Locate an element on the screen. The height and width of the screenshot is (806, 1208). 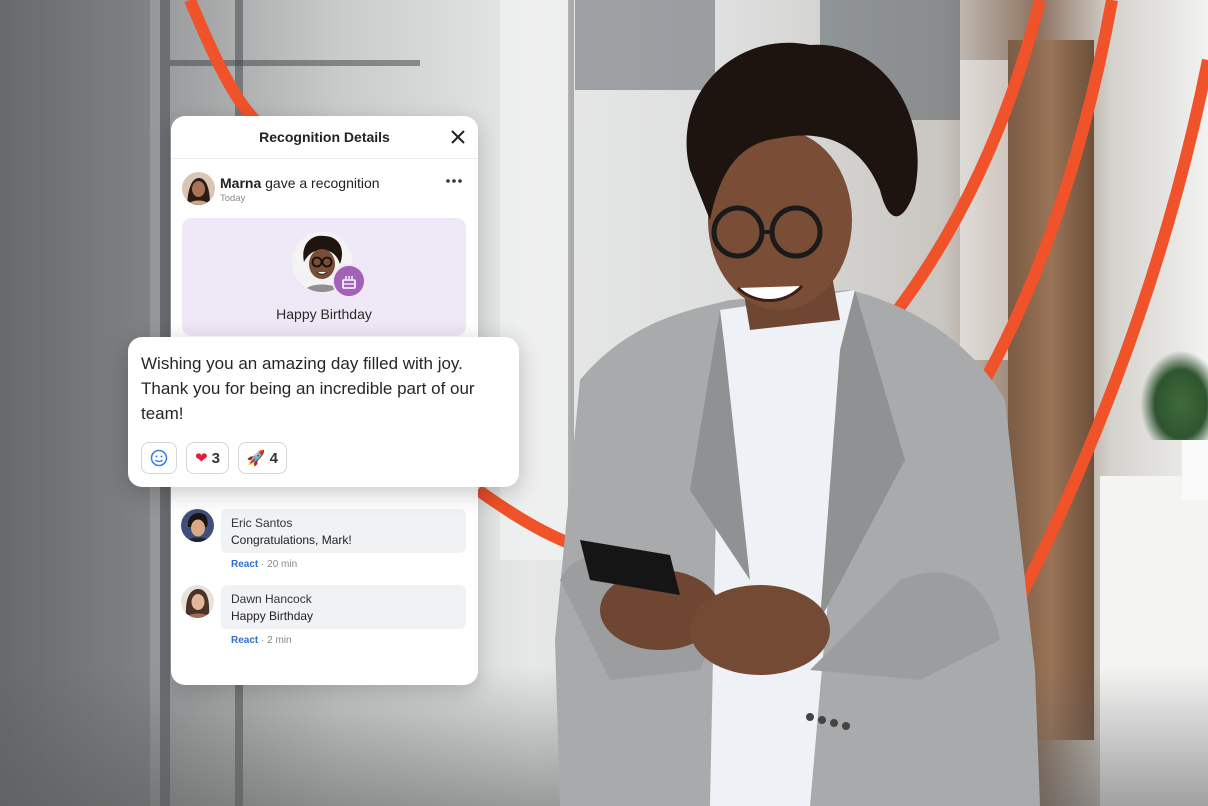
add-reaction-button is located at coordinates (159, 458).